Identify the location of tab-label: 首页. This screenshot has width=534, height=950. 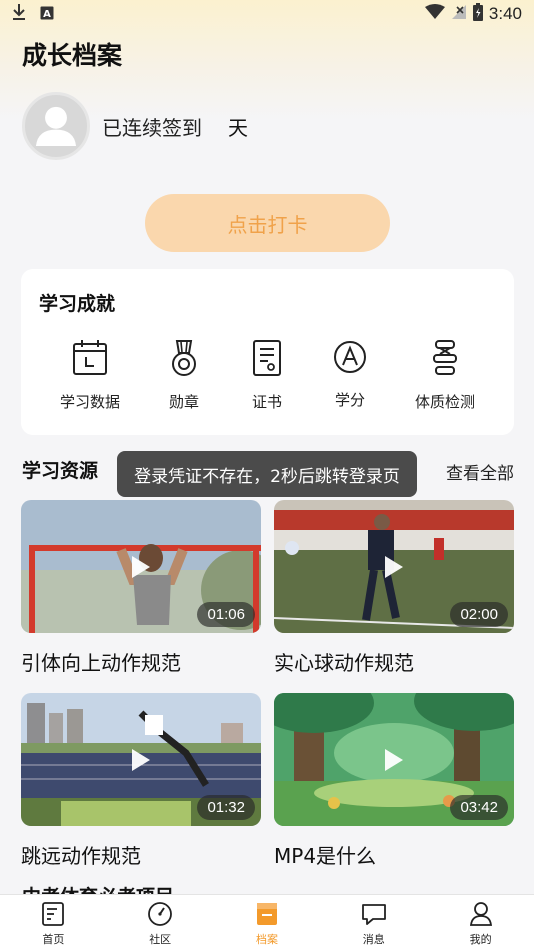
(53, 939).